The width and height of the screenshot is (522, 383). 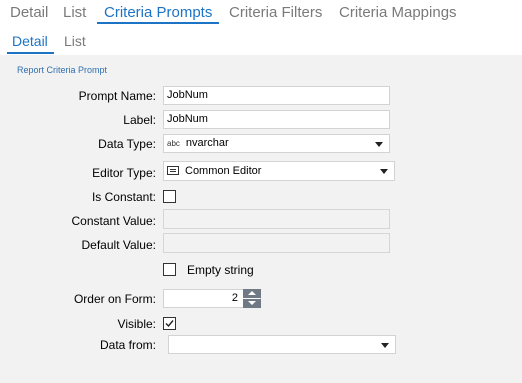 I want to click on editor-type-select: Common Editor, so click(x=279, y=171).